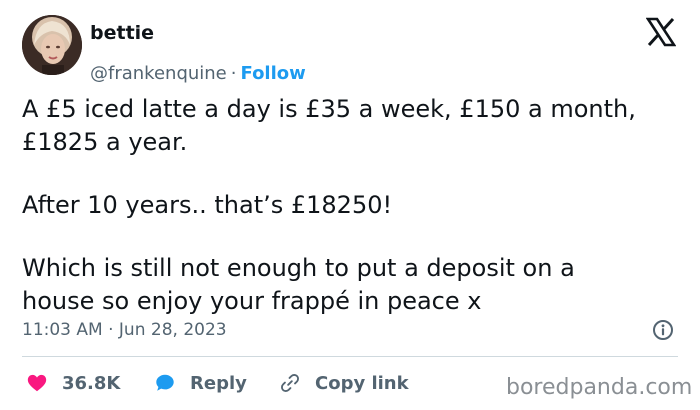 The width and height of the screenshot is (700, 410). I want to click on tweet-time: 11:03 AM, so click(62, 330).